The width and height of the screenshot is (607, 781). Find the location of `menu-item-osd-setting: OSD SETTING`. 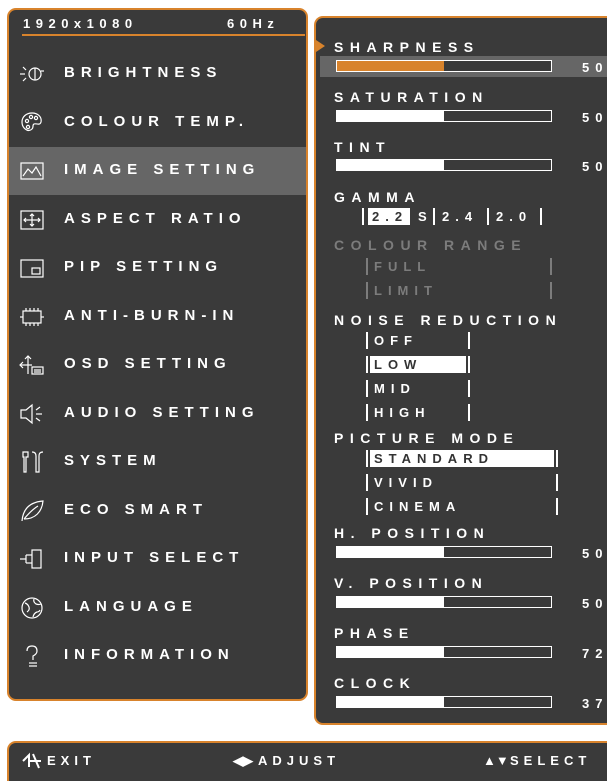

menu-item-osd-setting: OSD SETTING is located at coordinates (157, 365).